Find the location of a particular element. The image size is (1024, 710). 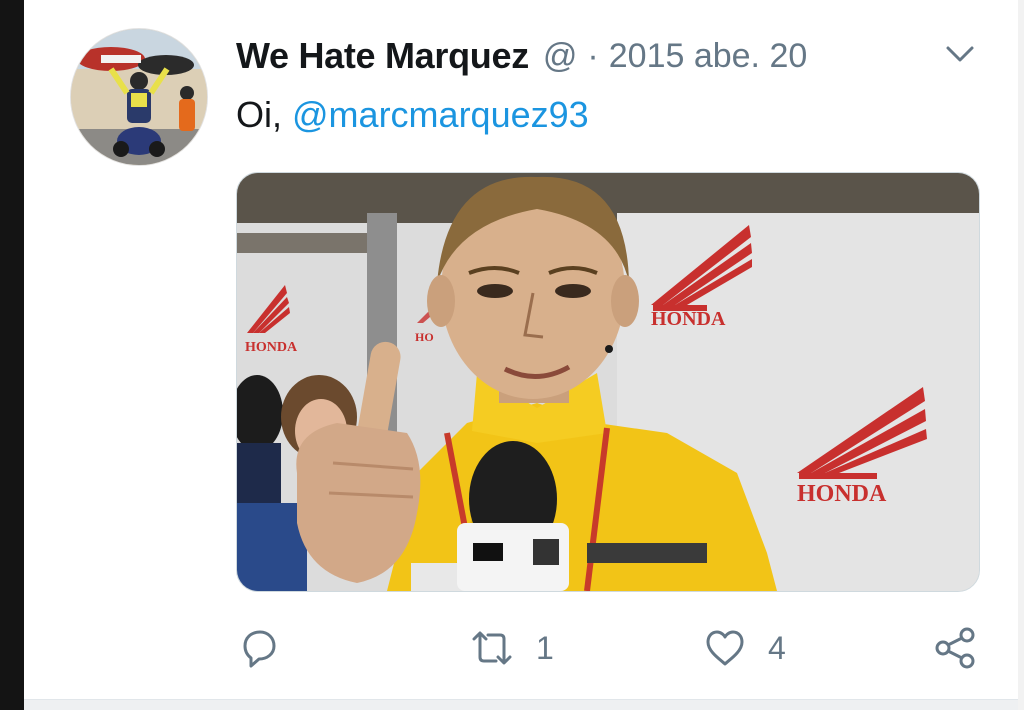

like-button: 4 is located at coordinates (744, 648).